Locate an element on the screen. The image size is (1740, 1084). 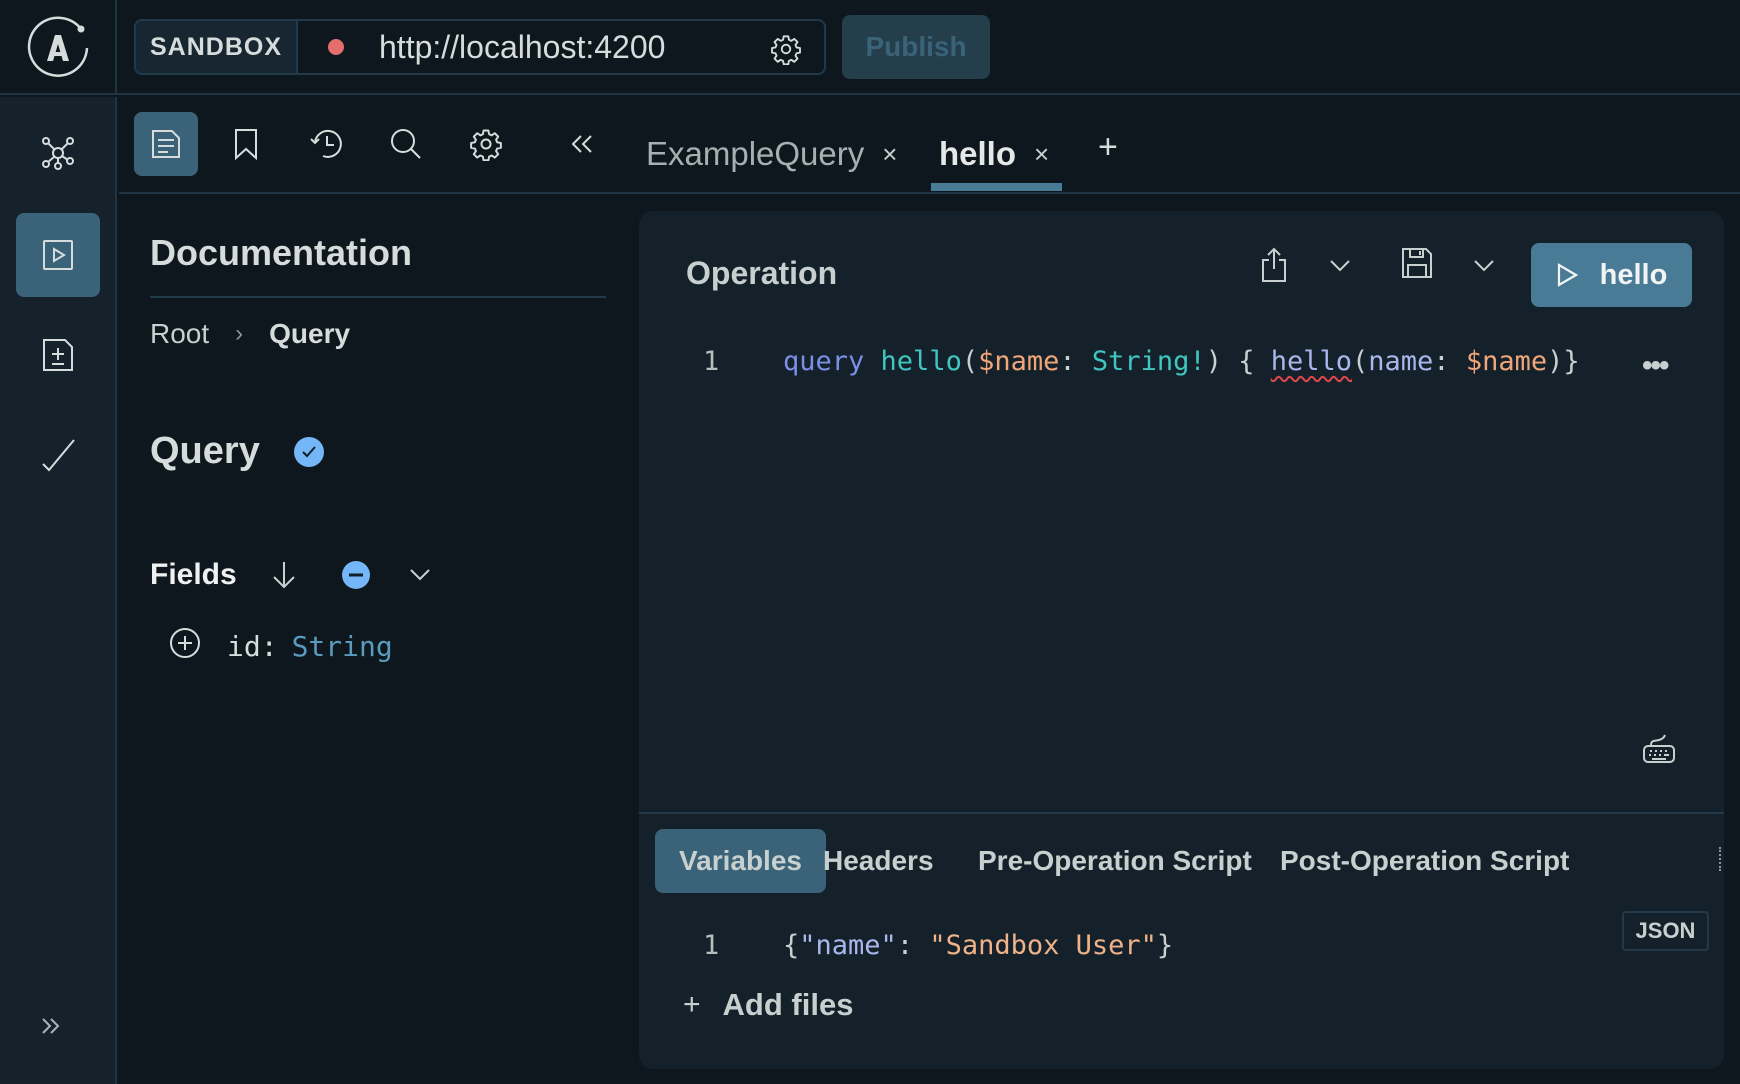
share-icon is located at coordinates (1274, 267).